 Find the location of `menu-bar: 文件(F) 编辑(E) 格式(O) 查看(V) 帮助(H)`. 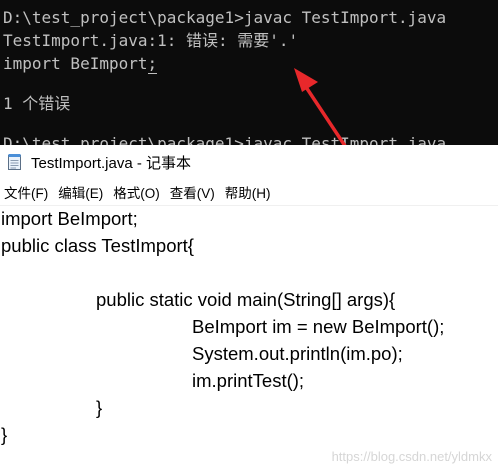

menu-bar: 文件(F) 编辑(E) 格式(O) 查看(V) 帮助(H) is located at coordinates (249, 192).